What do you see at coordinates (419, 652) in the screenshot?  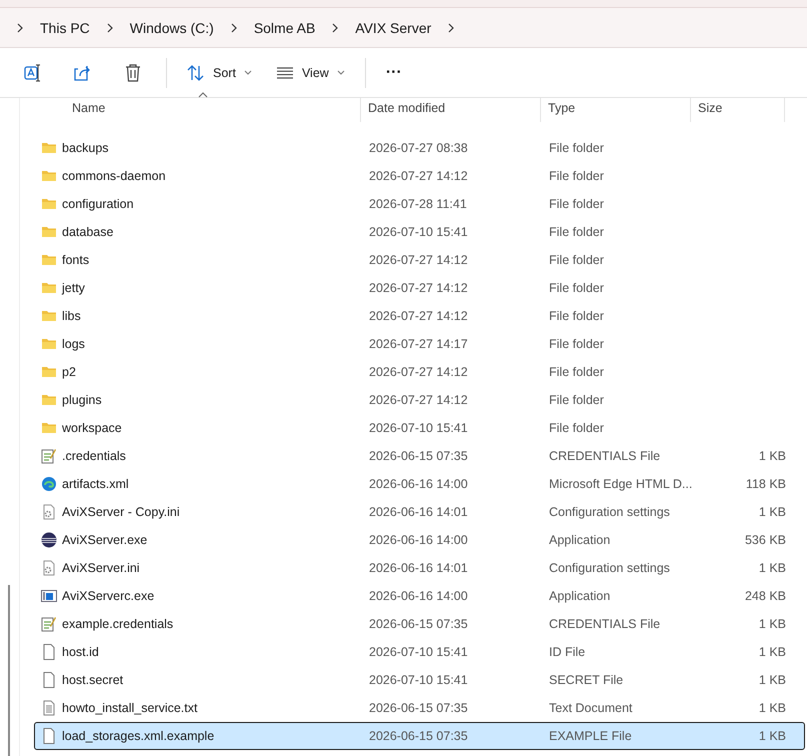 I see `file-row: host.id 2026-07-10 15:41 ID File 1 KB` at bounding box center [419, 652].